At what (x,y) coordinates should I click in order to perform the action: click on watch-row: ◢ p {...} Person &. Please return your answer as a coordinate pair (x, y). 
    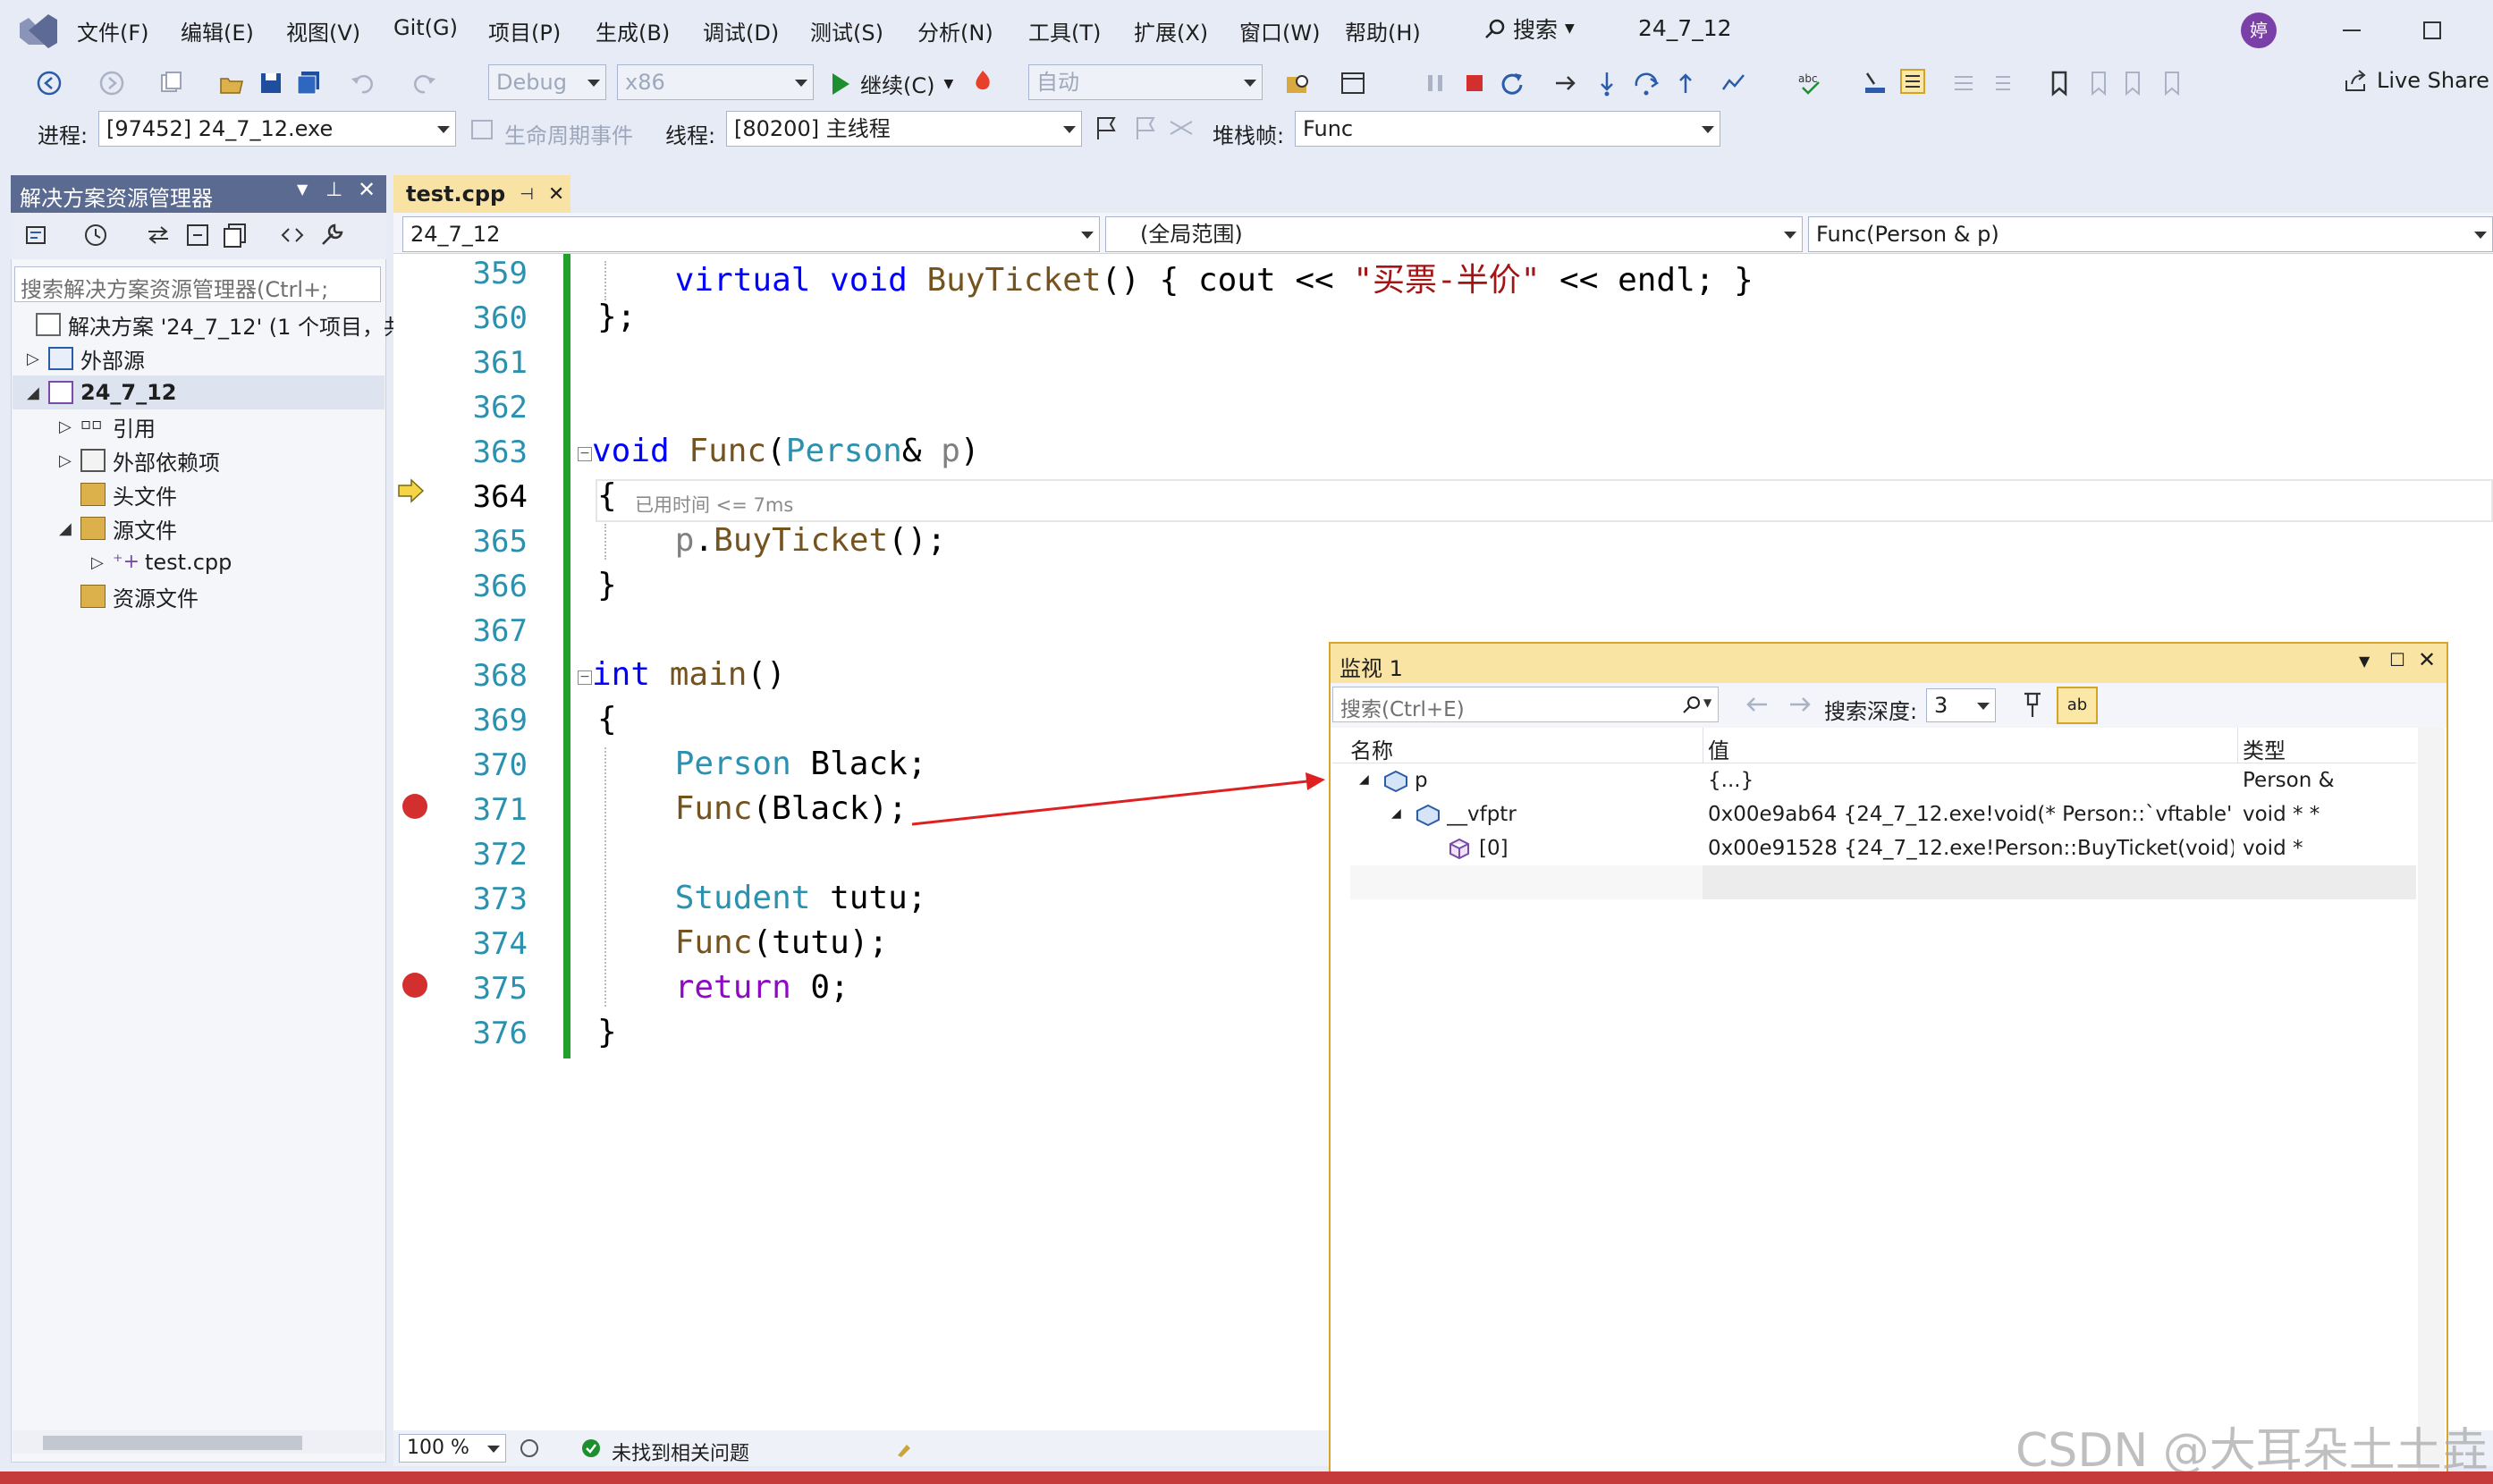
    Looking at the image, I should click on (1874, 780).